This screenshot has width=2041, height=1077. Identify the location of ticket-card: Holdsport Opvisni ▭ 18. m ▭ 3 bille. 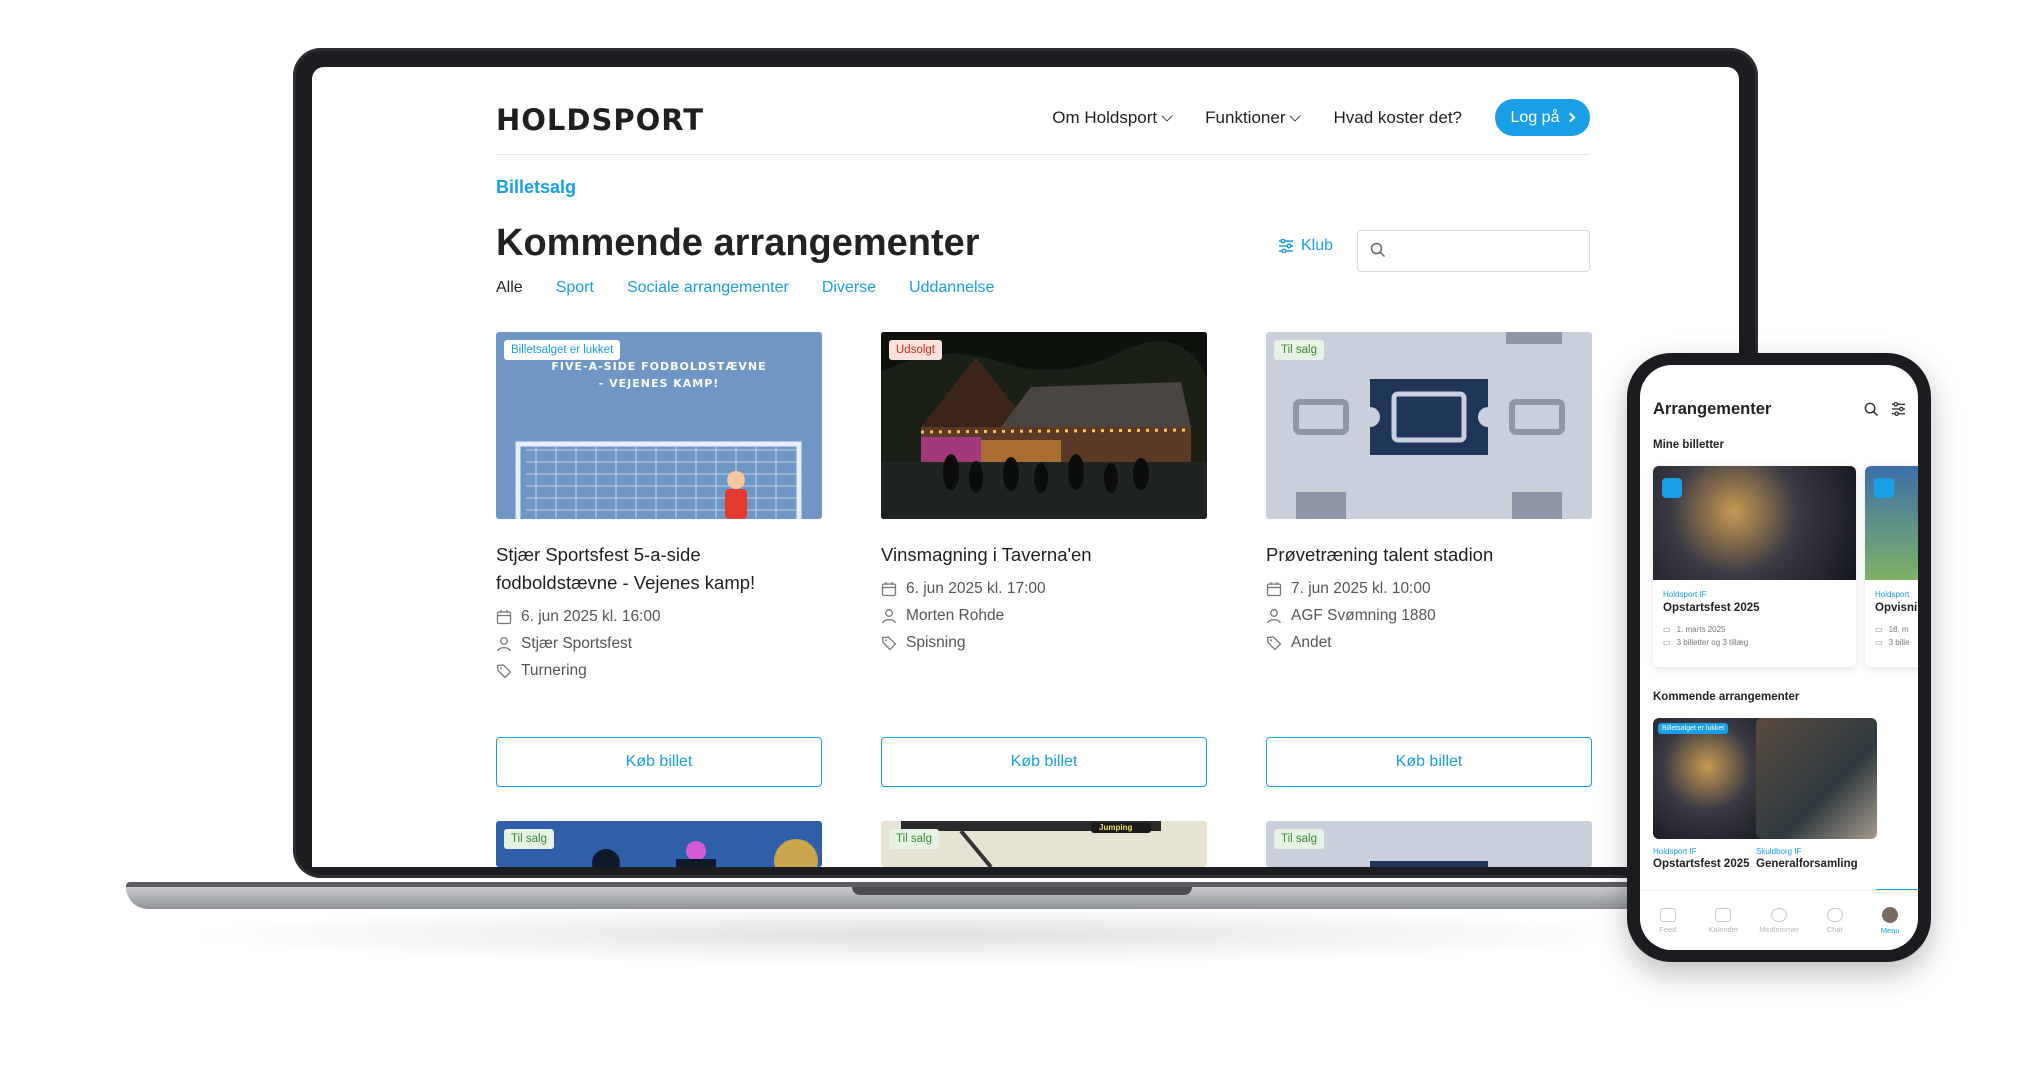
(1891, 566).